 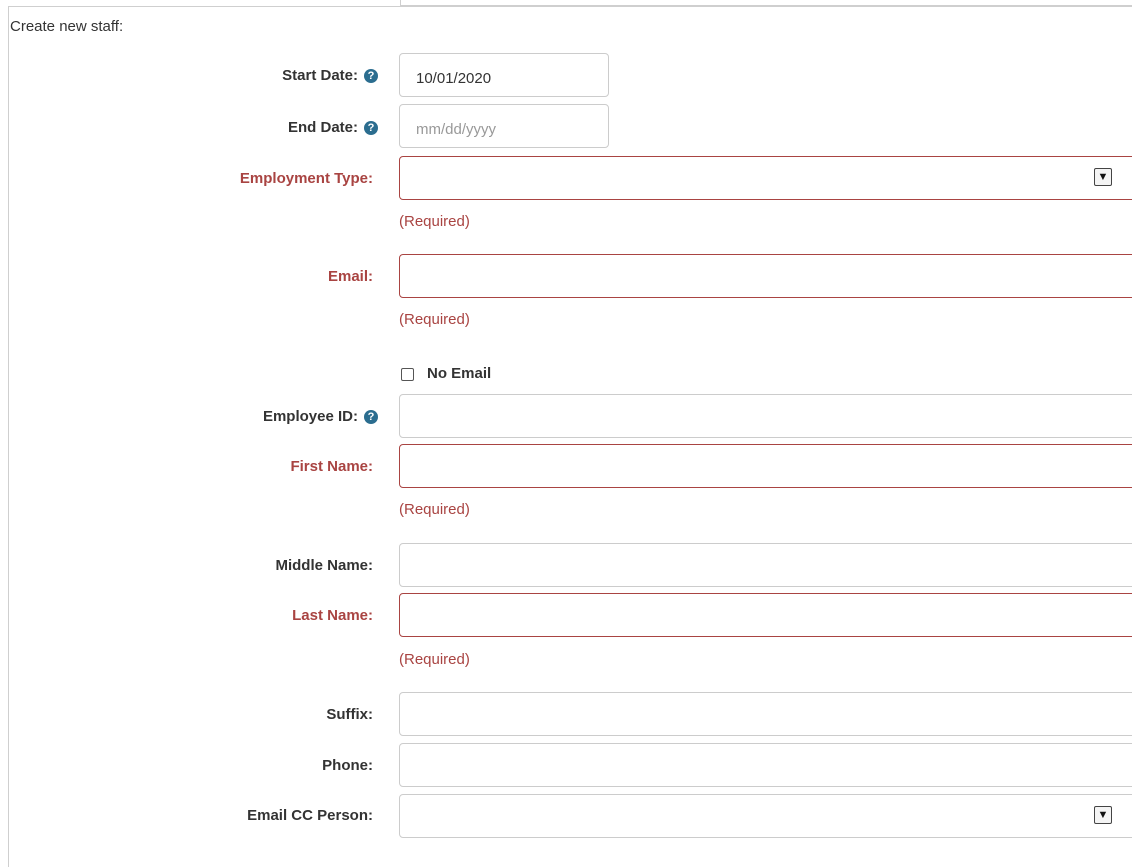 What do you see at coordinates (332, 615) in the screenshot?
I see `last-name-label: Last Name:` at bounding box center [332, 615].